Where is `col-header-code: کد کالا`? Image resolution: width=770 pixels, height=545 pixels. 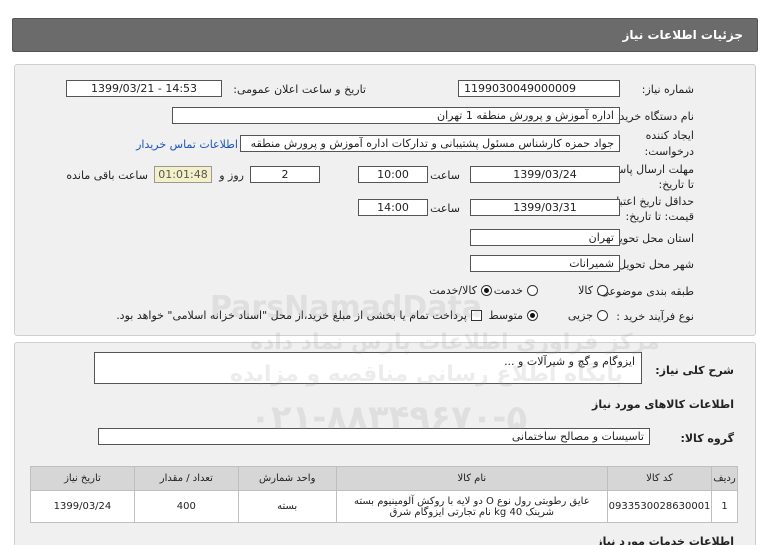
col-header-code: کد کالا is located at coordinates (660, 478).